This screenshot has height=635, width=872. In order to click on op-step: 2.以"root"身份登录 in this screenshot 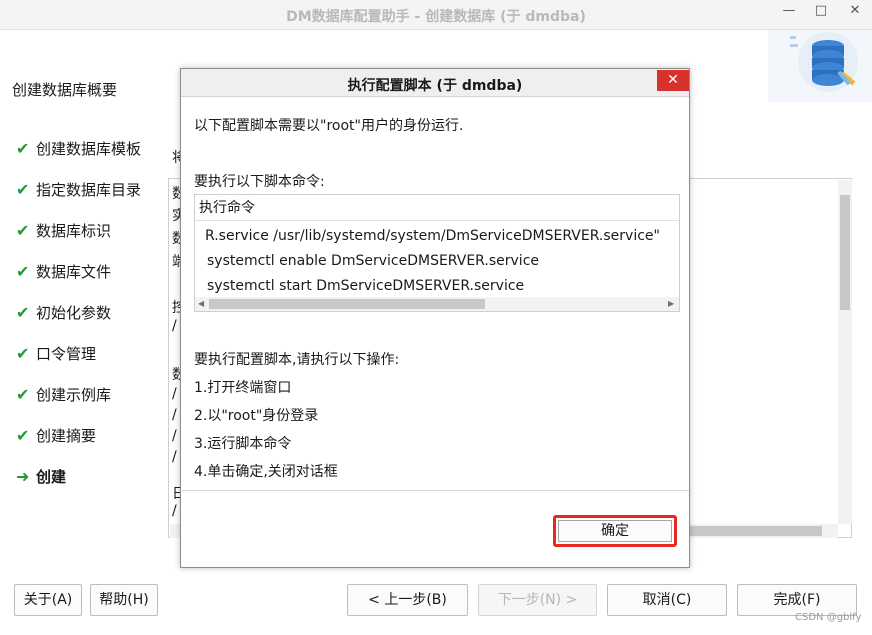, I will do `click(256, 416)`.